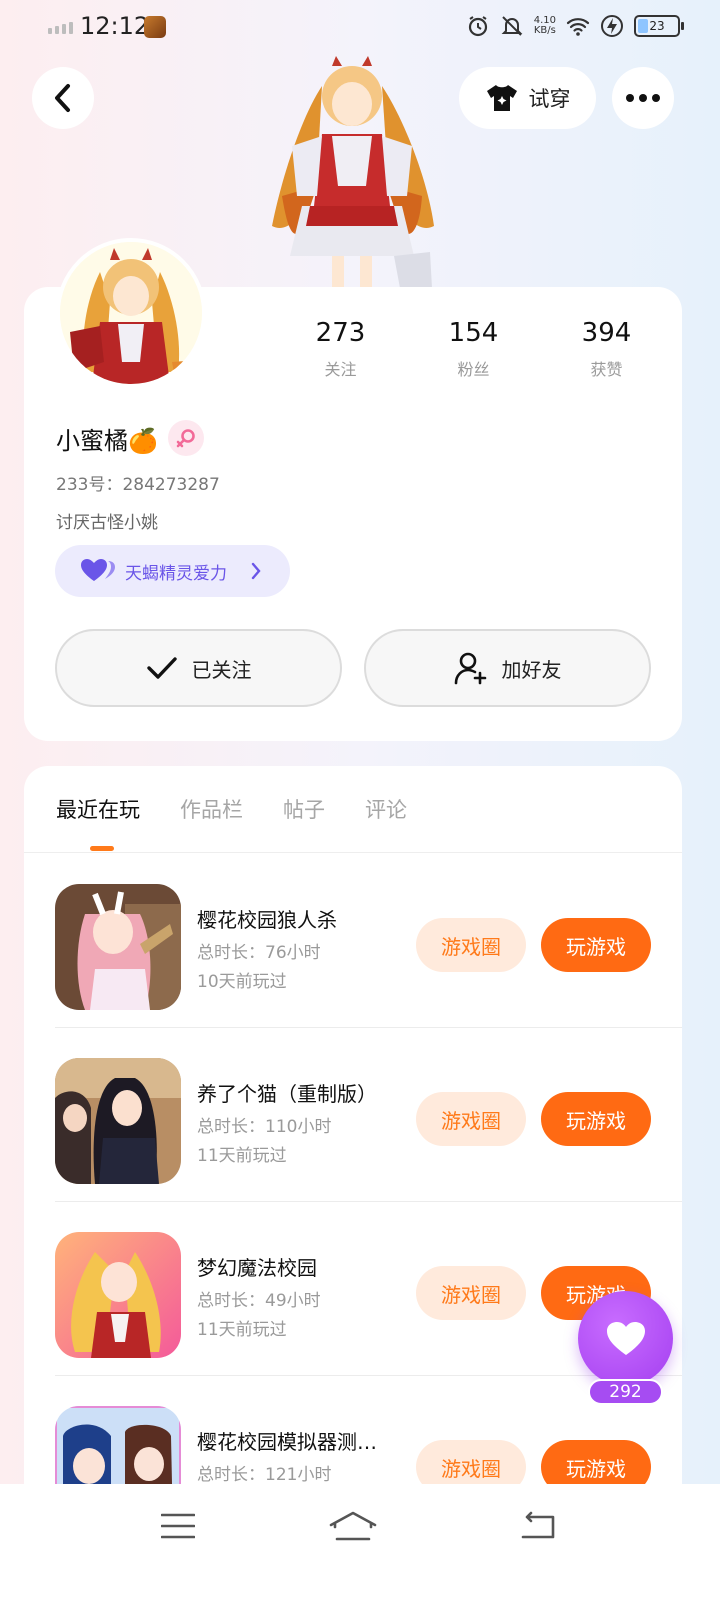 The image size is (720, 1600). What do you see at coordinates (211, 809) in the screenshot?
I see `tab-works: 作品栏` at bounding box center [211, 809].